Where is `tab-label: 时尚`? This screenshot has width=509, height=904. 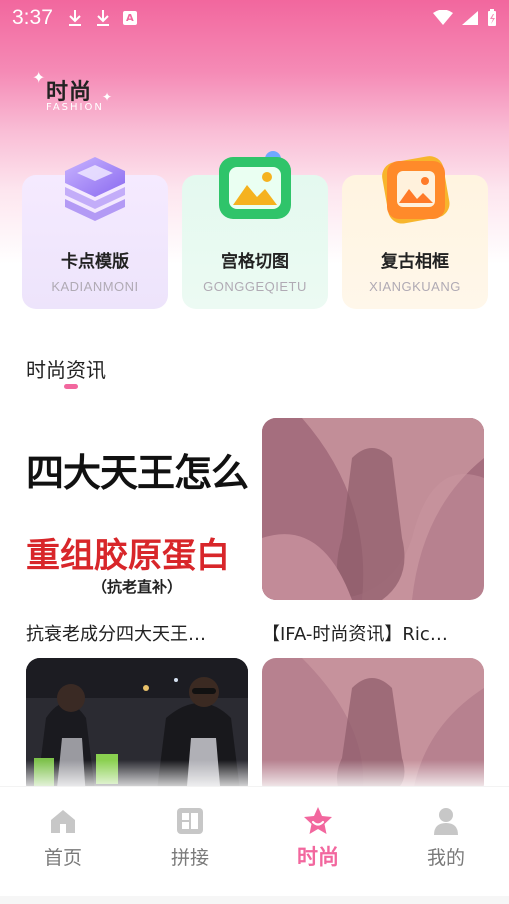 tab-label: 时尚 is located at coordinates (318, 857).